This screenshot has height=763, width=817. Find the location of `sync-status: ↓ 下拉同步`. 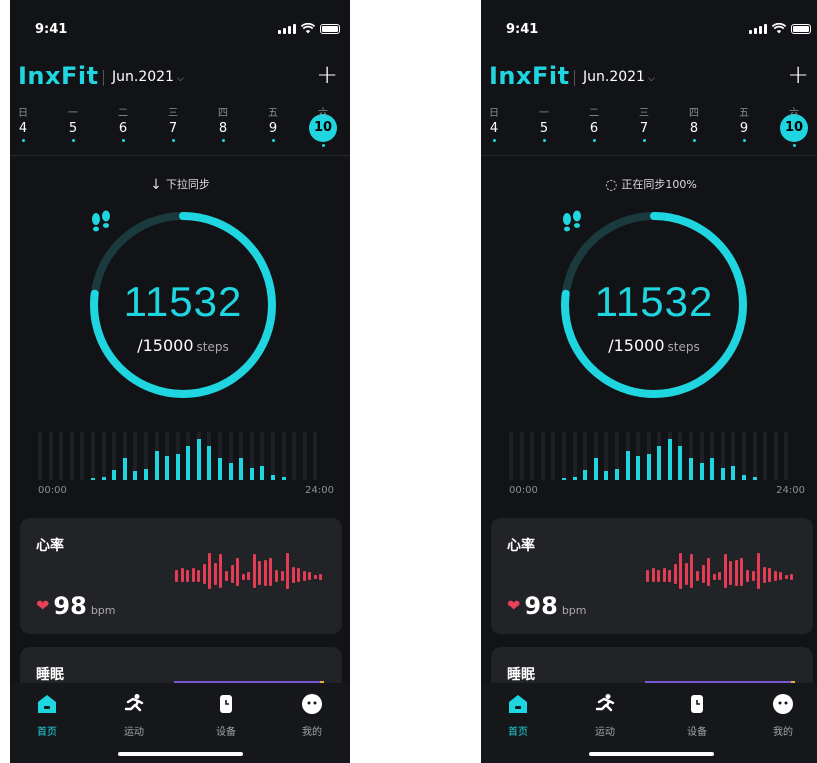

sync-status: ↓ 下拉同步 is located at coordinates (180, 184).